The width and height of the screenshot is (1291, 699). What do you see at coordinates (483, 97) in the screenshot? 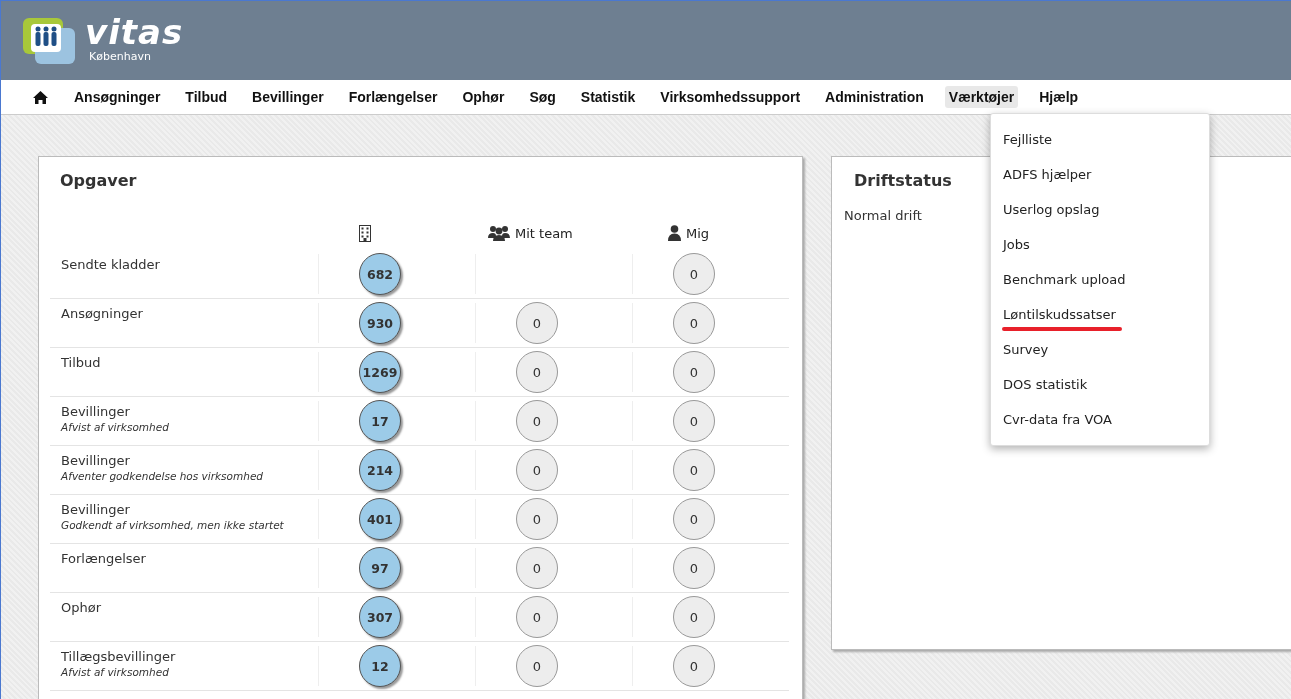
I see `nav-item: Ophør` at bounding box center [483, 97].